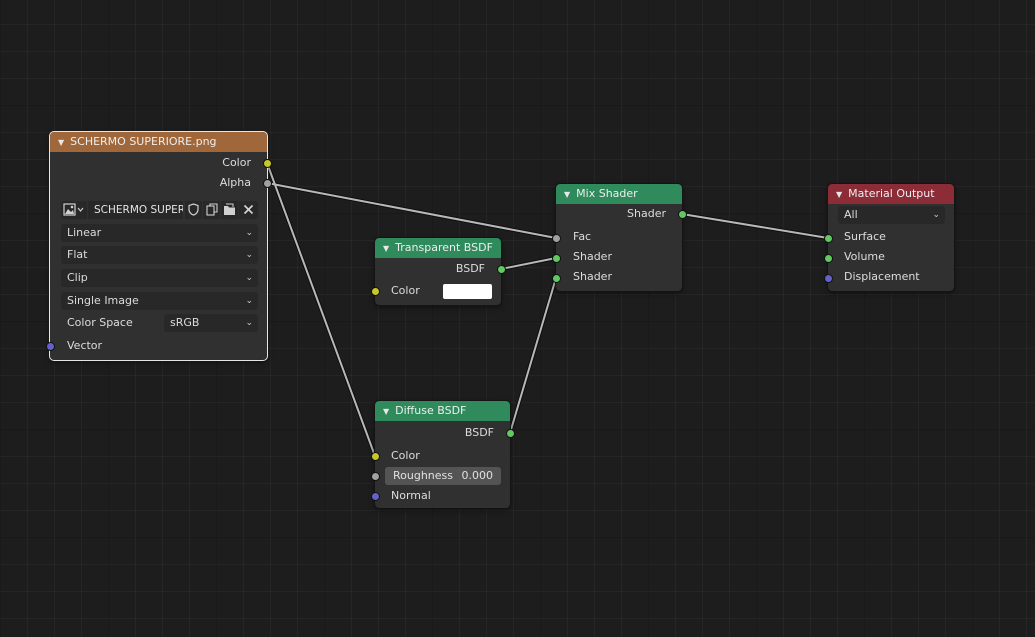 This screenshot has width=1035, height=637. What do you see at coordinates (84, 232) in the screenshot?
I see `interpolation-value: Linear` at bounding box center [84, 232].